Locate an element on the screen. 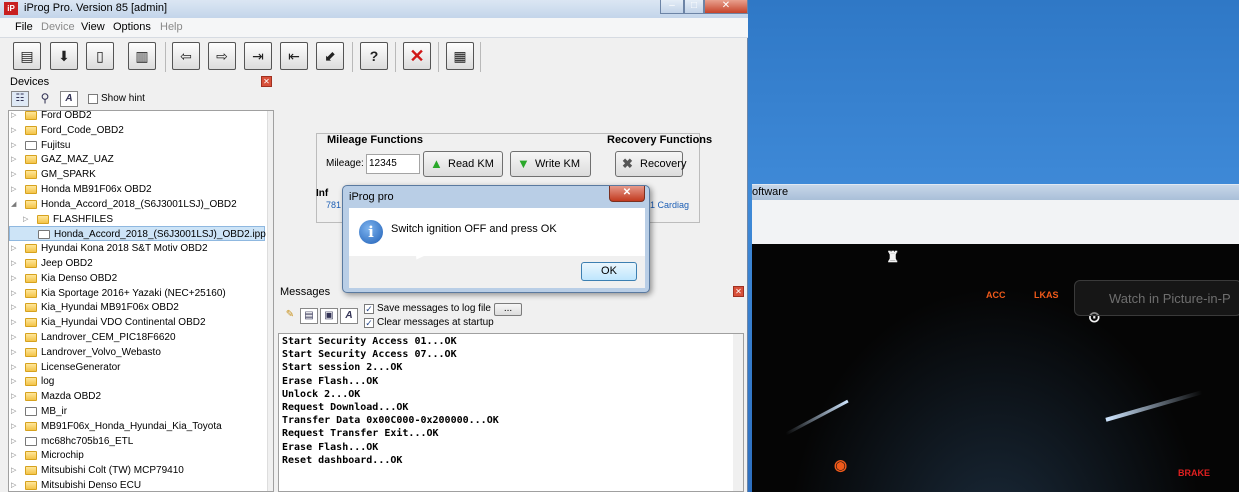  tree-item: ▷ Landrover_CEM_PIC18F6620 is located at coordinates (137, 337).